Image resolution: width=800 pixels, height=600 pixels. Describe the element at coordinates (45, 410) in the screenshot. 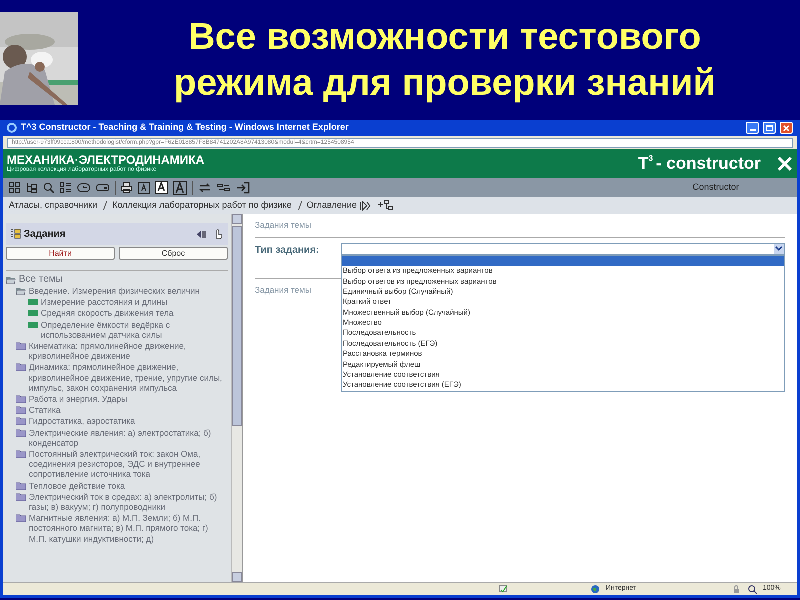

I see `tree-item: Статика` at that location.